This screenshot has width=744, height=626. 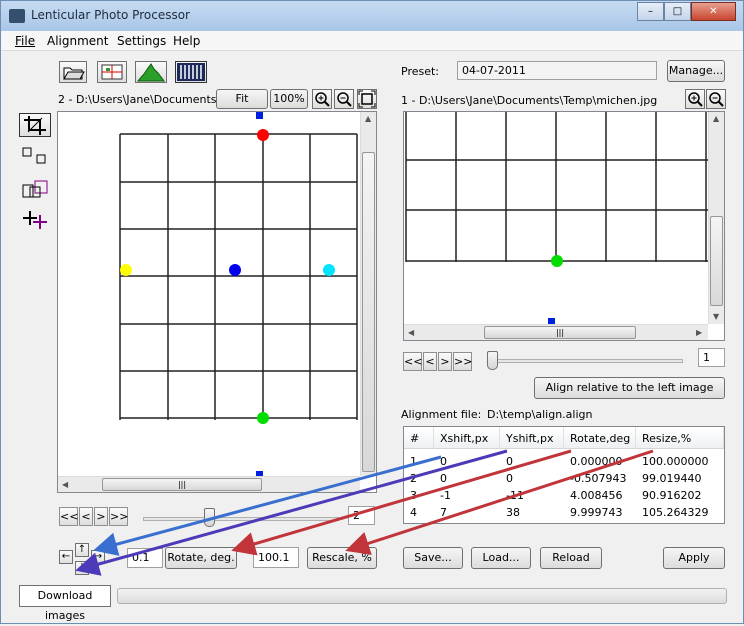 What do you see at coordinates (201, 558) in the screenshot?
I see `rotate-button: Rotate, deg.` at bounding box center [201, 558].